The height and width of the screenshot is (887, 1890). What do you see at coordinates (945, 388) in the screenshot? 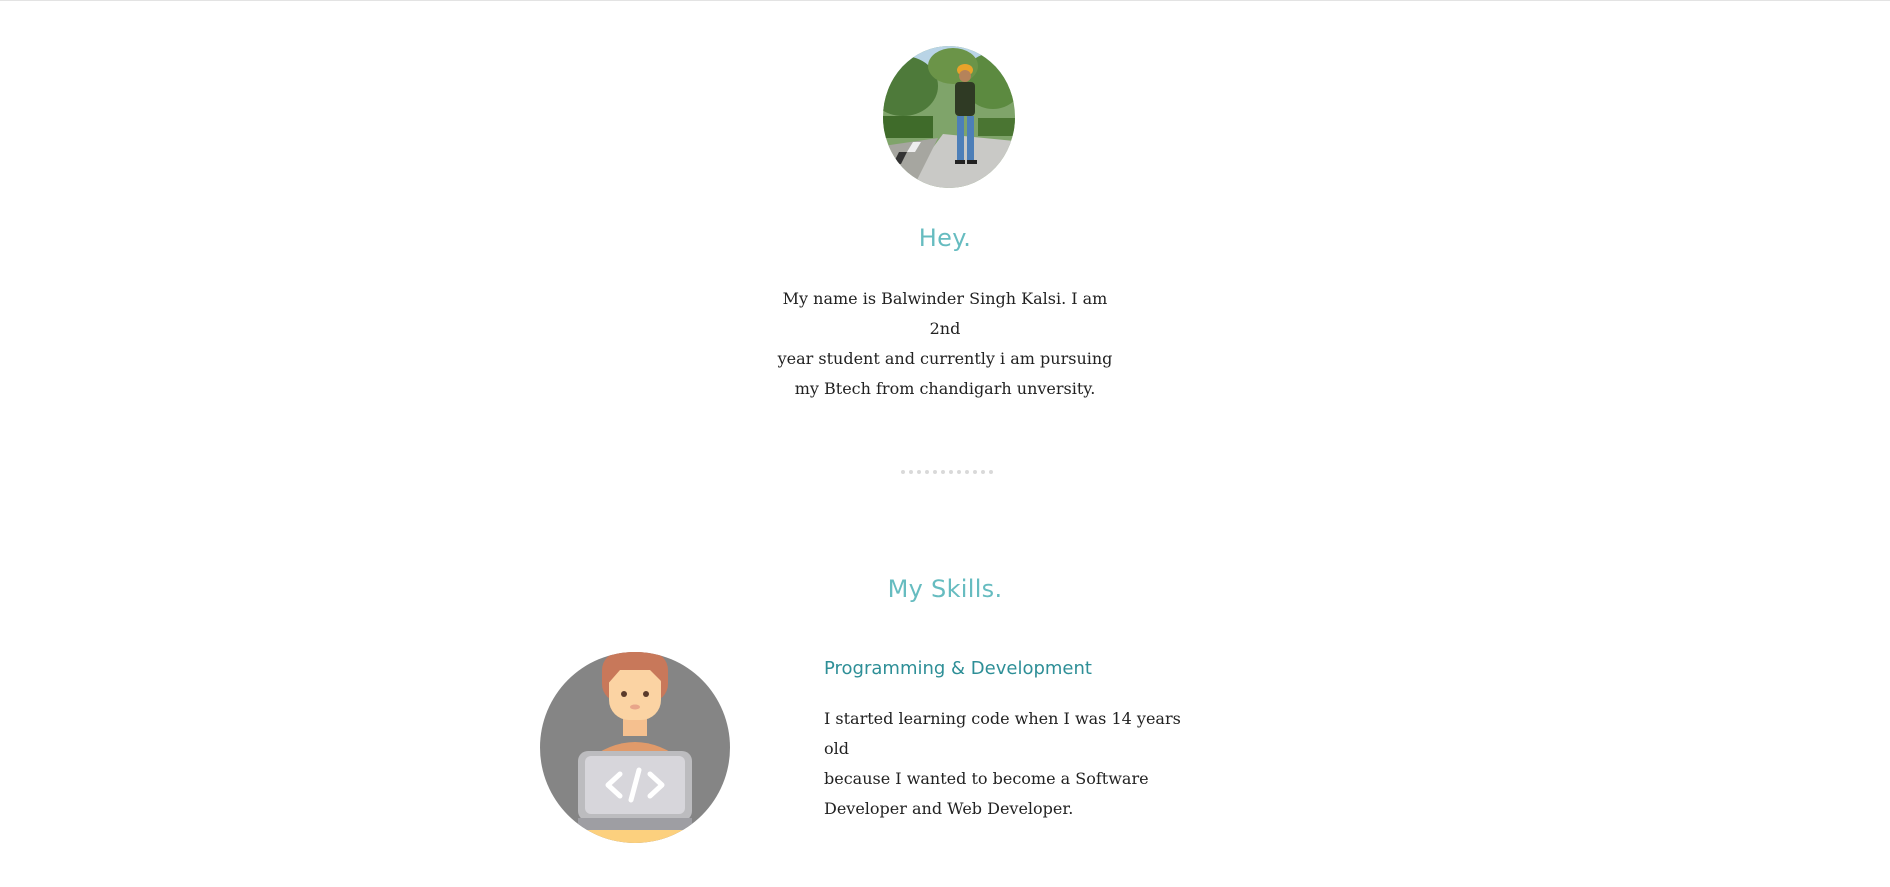
I see `about-line-3: my Btech from chandigarh unversity.` at bounding box center [945, 388].